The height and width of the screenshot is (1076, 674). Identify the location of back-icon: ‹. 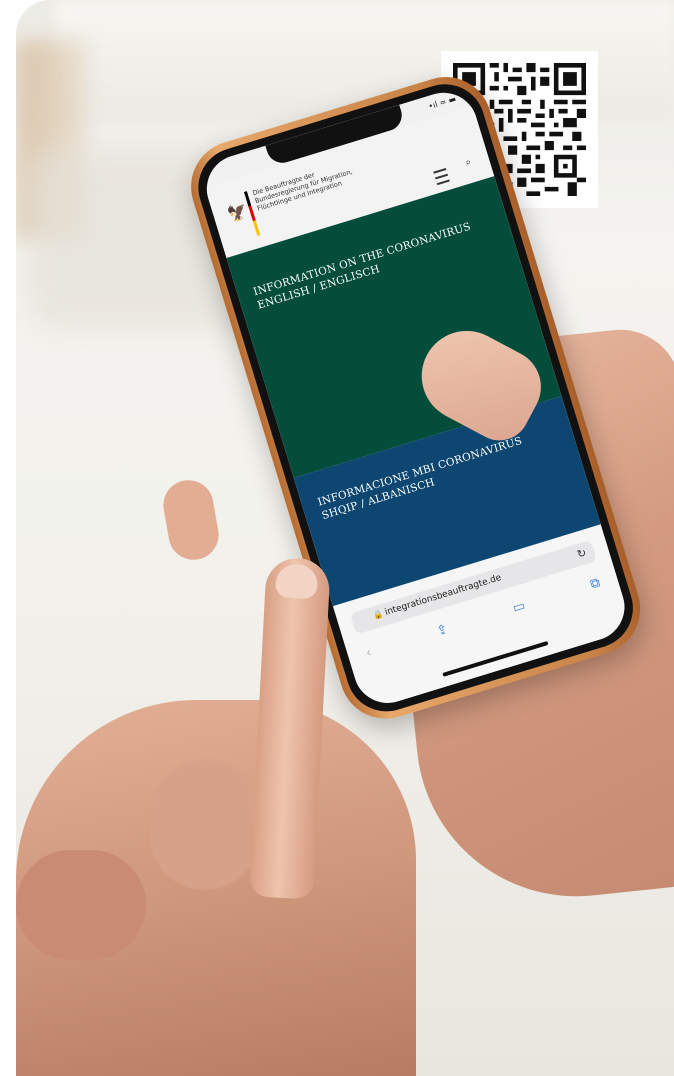
(368, 653).